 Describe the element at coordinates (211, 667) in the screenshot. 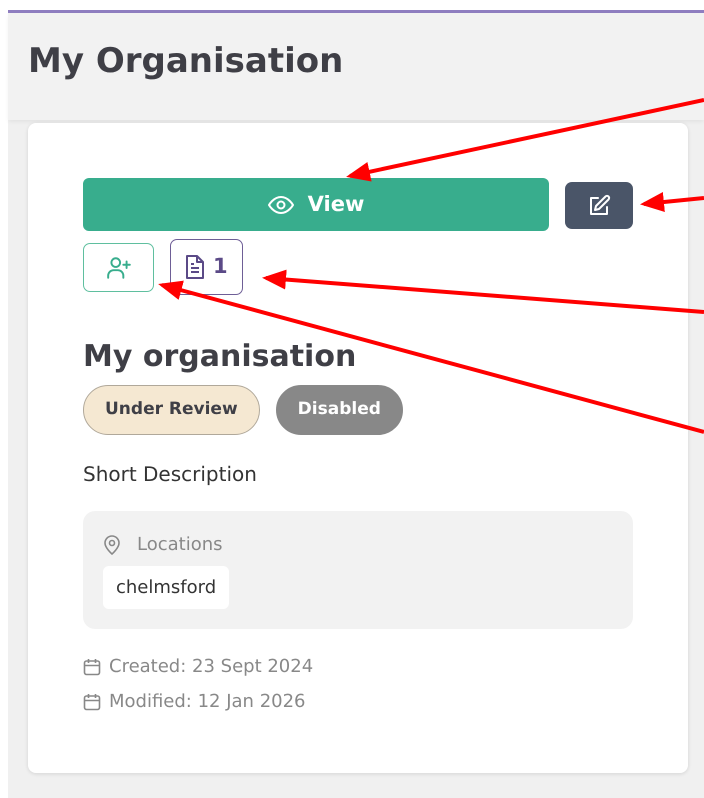

I see `date-text: Created: 23 Sept 2024` at that location.